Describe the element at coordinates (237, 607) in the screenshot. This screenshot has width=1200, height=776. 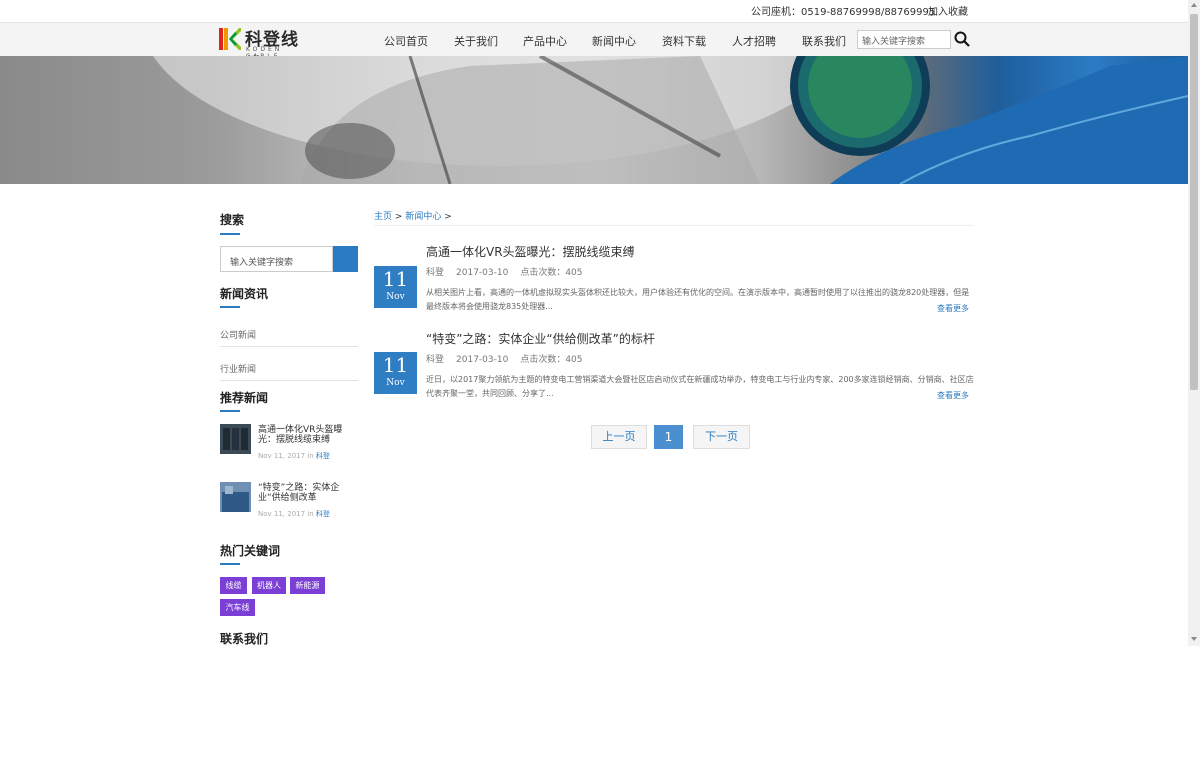
I see `keyword-tag: 汽车线` at that location.